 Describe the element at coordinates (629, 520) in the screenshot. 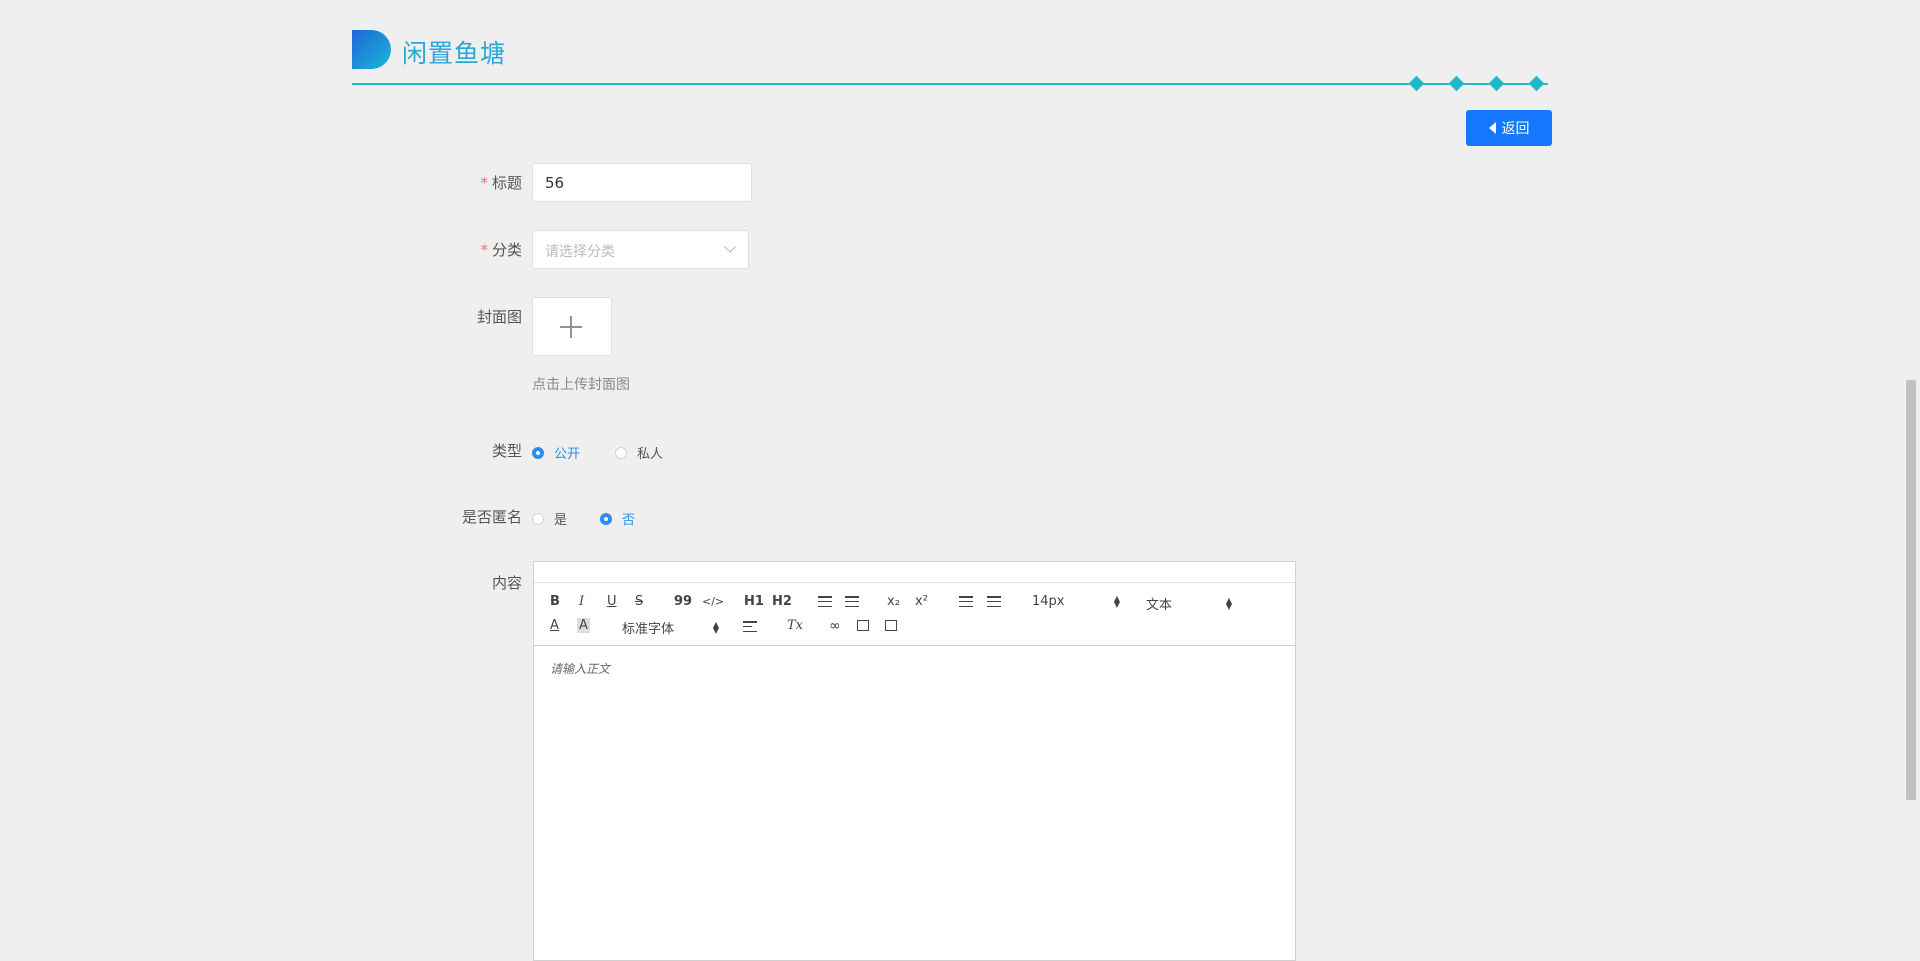

I see `anonymous-option-label: 否` at that location.